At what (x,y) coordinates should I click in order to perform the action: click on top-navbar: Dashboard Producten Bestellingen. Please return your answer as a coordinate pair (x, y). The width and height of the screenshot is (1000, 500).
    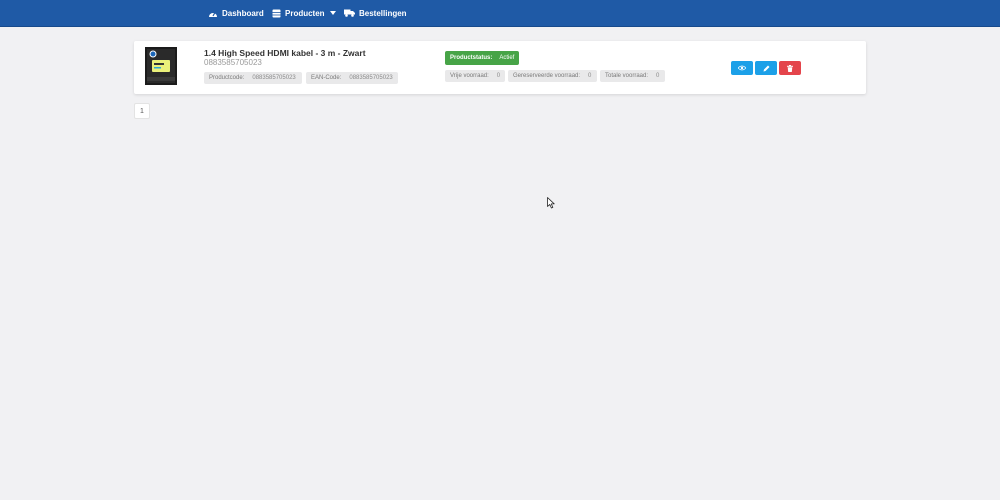
    Looking at the image, I should click on (500, 13).